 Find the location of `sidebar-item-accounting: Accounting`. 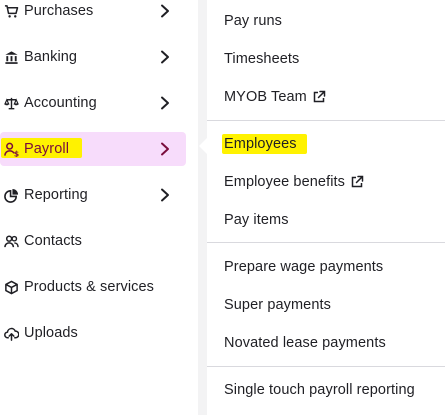

sidebar-item-accounting: Accounting is located at coordinates (93, 103).